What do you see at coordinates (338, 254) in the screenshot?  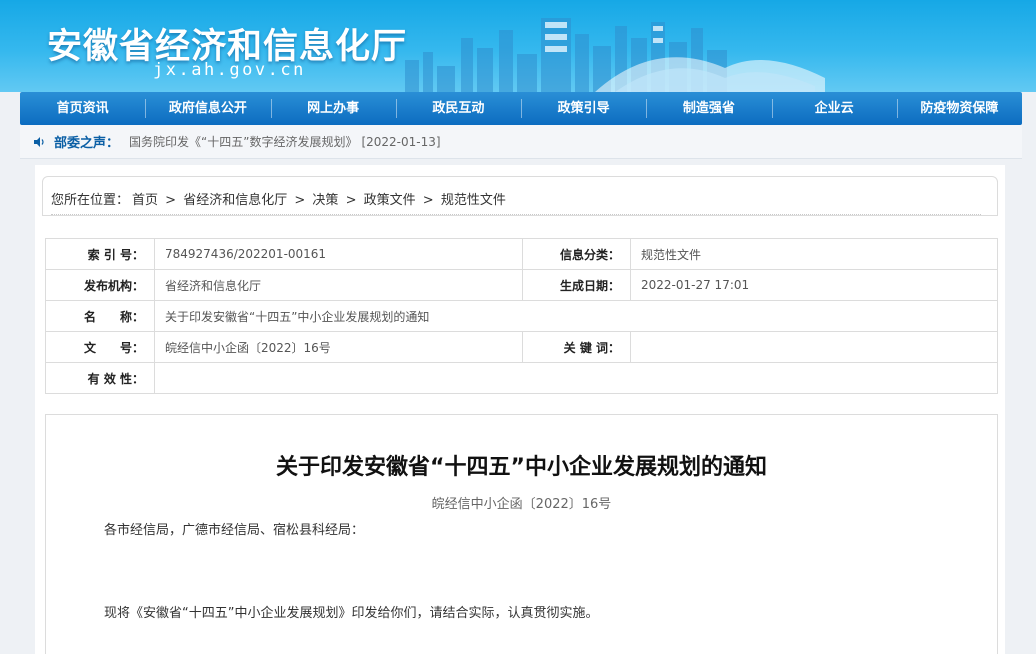 I see `index-value: 784927436/202201-00161` at bounding box center [338, 254].